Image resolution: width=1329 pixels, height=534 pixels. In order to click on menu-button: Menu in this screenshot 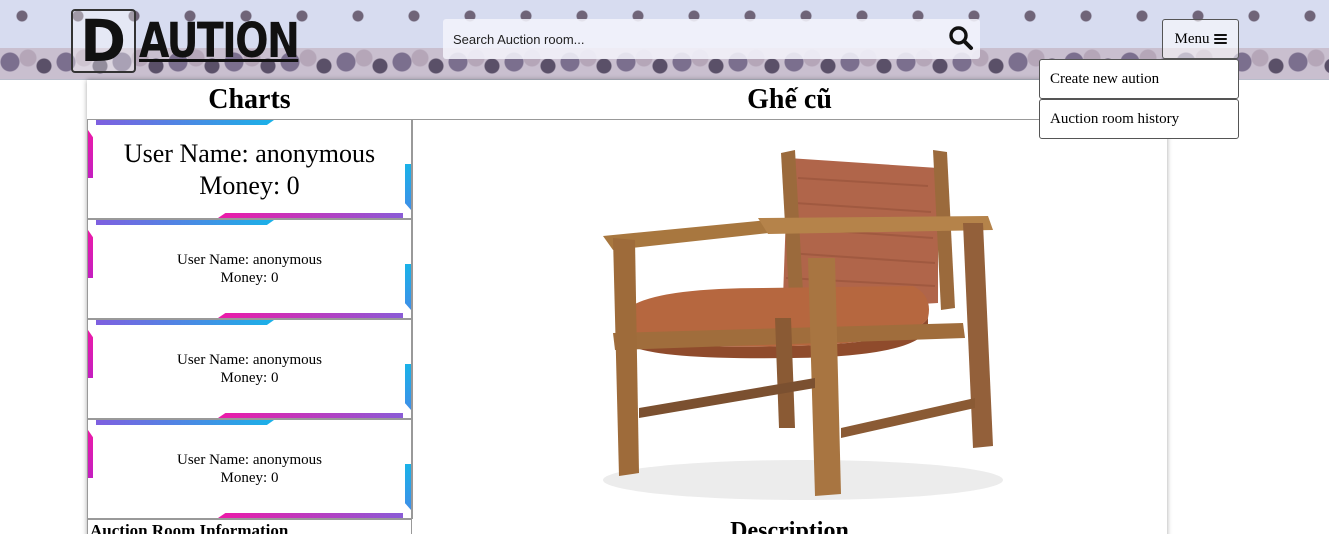, I will do `click(1200, 39)`.